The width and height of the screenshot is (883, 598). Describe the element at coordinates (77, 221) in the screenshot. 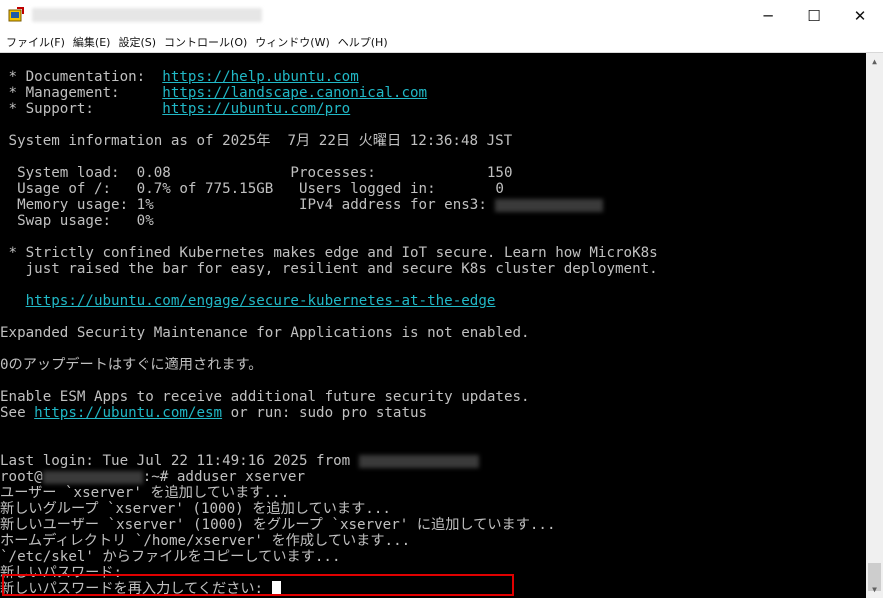

I see `terminal-line: Swap usage: 0%` at that location.